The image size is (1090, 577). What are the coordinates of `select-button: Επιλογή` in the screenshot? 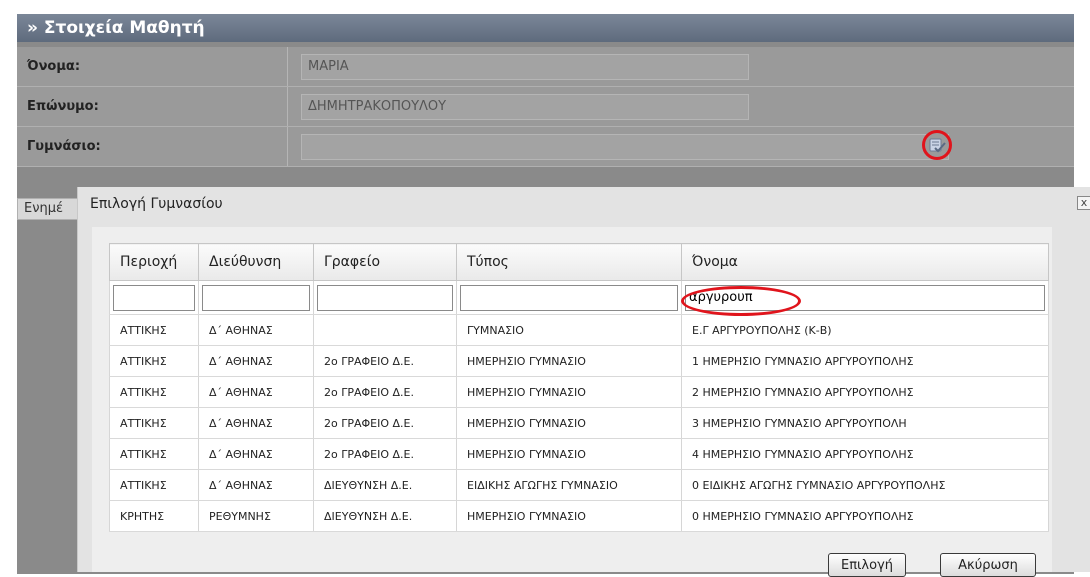 It's located at (867, 565).